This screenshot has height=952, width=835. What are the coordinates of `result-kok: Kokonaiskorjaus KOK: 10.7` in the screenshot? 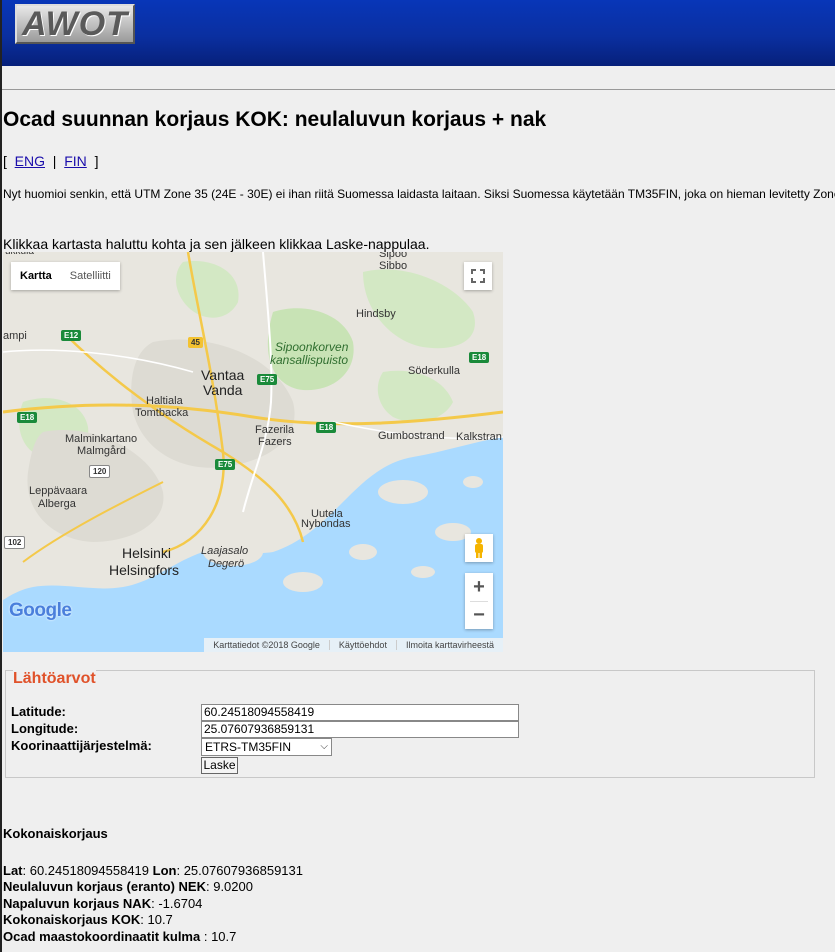 It's located at (88, 919).